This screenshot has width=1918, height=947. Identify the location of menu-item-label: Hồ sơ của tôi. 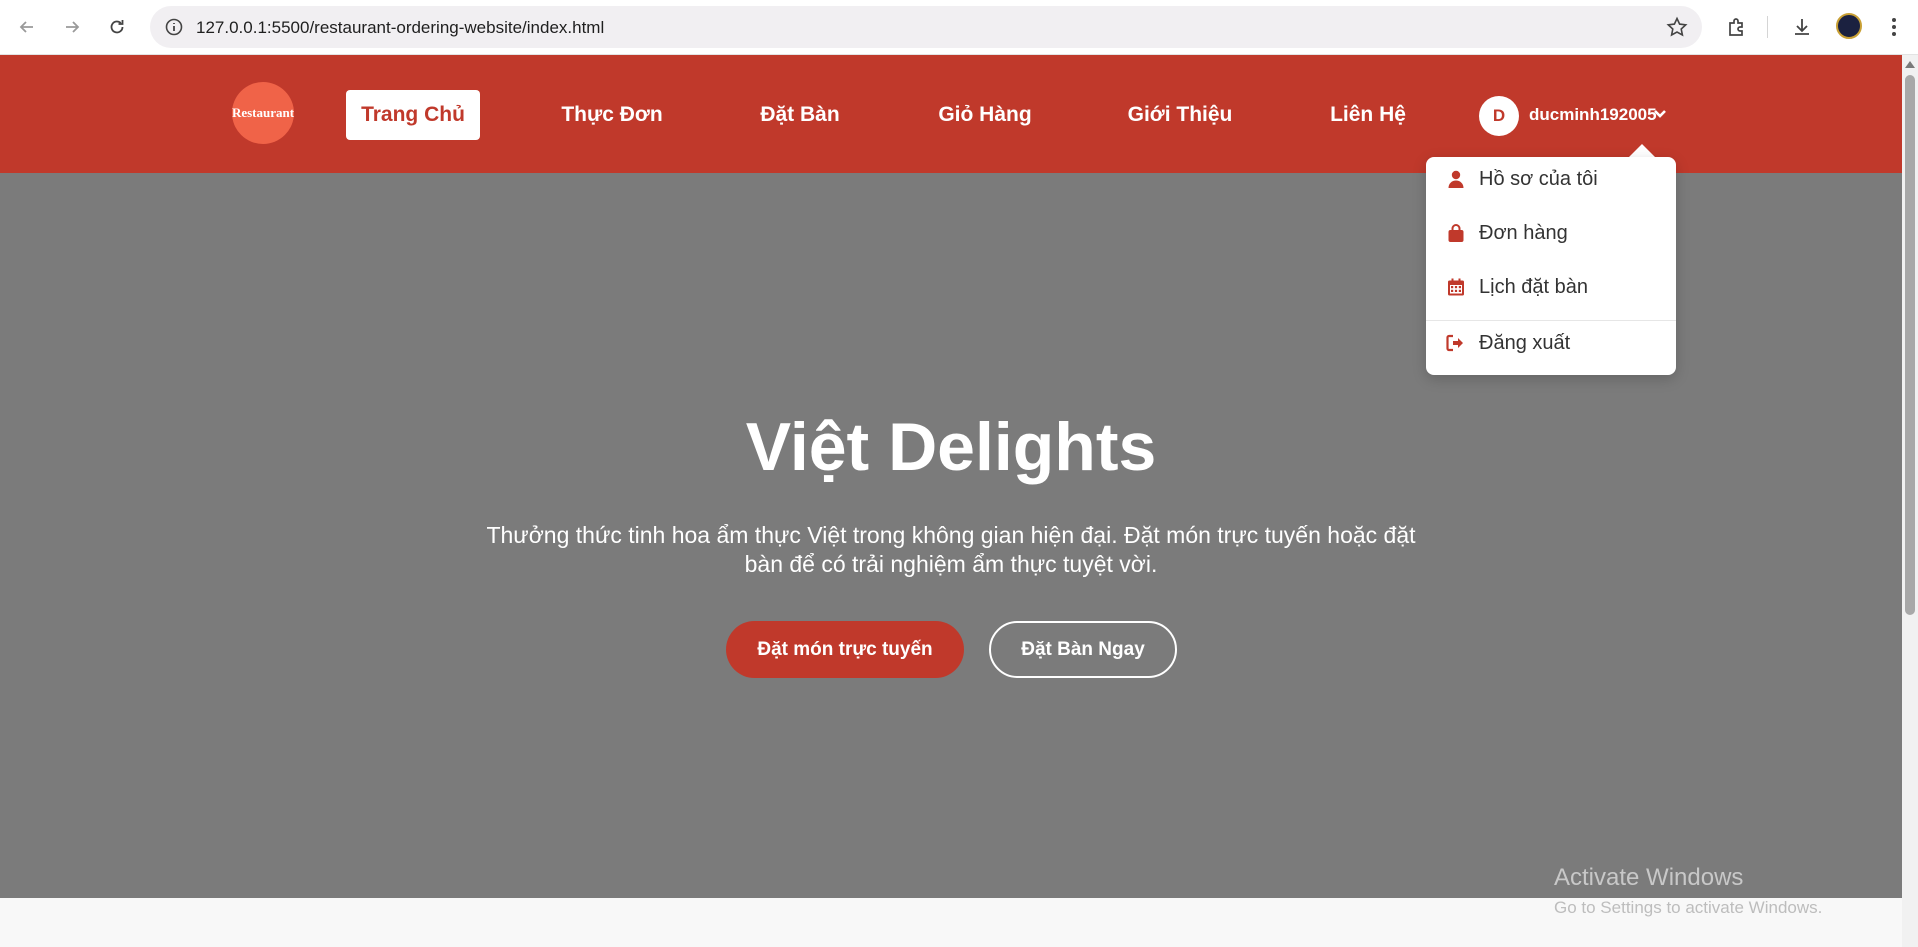
(1538, 178).